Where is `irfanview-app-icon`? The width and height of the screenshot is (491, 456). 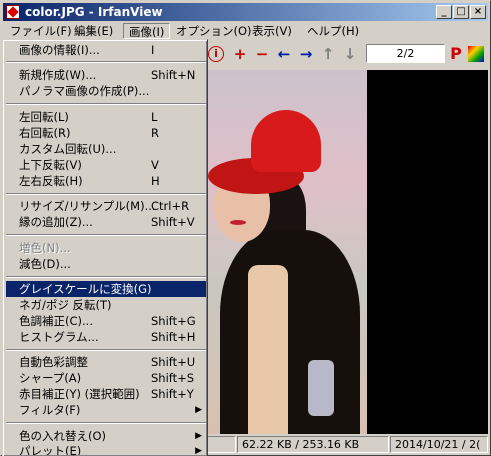 irfanview-app-icon is located at coordinates (13, 12).